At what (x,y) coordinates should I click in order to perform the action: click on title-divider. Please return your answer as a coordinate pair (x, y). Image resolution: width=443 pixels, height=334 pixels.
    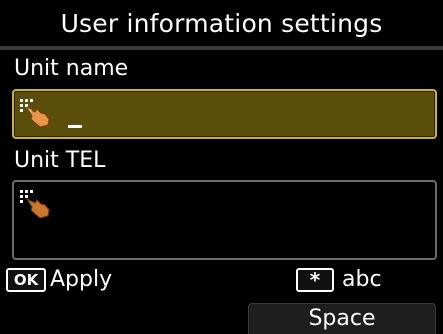
    Looking at the image, I should click on (221, 48).